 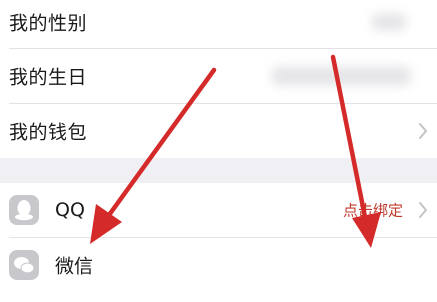 What do you see at coordinates (48, 132) in the screenshot?
I see `wallet-label: 我的钱包` at bounding box center [48, 132].